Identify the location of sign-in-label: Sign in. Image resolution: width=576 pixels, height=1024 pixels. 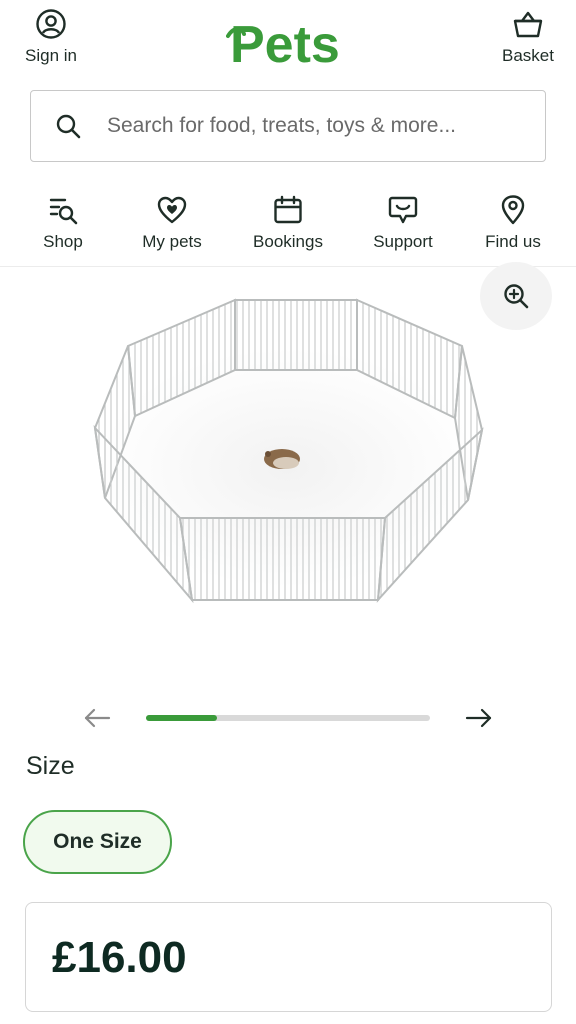
(51, 55).